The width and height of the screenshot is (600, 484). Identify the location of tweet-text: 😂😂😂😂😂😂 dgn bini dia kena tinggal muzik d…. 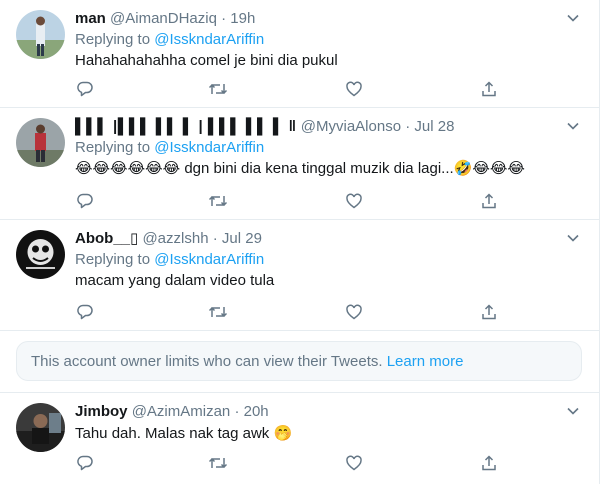
(300, 169).